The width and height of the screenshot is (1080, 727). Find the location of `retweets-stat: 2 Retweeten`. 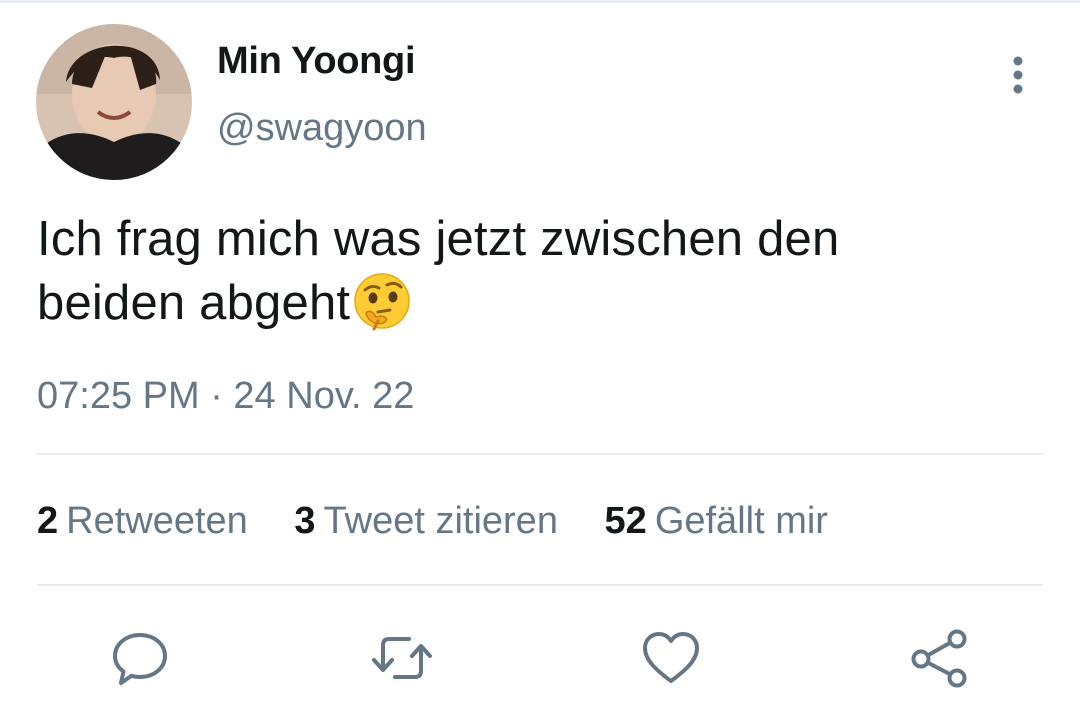

retweets-stat: 2 Retweeten is located at coordinates (142, 521).